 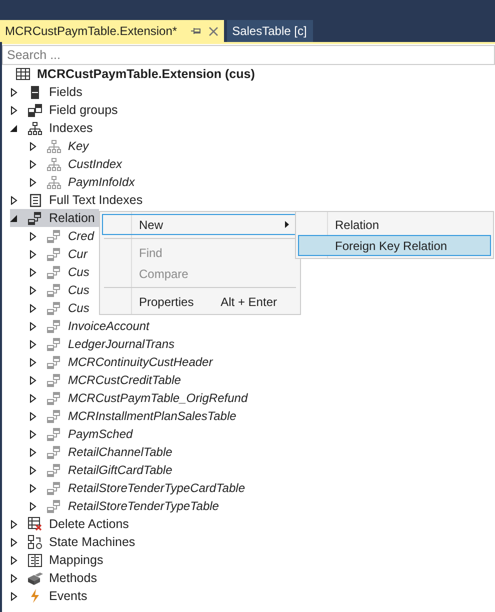 I want to click on tree-item: PaymInfoIdx, so click(x=84, y=182).